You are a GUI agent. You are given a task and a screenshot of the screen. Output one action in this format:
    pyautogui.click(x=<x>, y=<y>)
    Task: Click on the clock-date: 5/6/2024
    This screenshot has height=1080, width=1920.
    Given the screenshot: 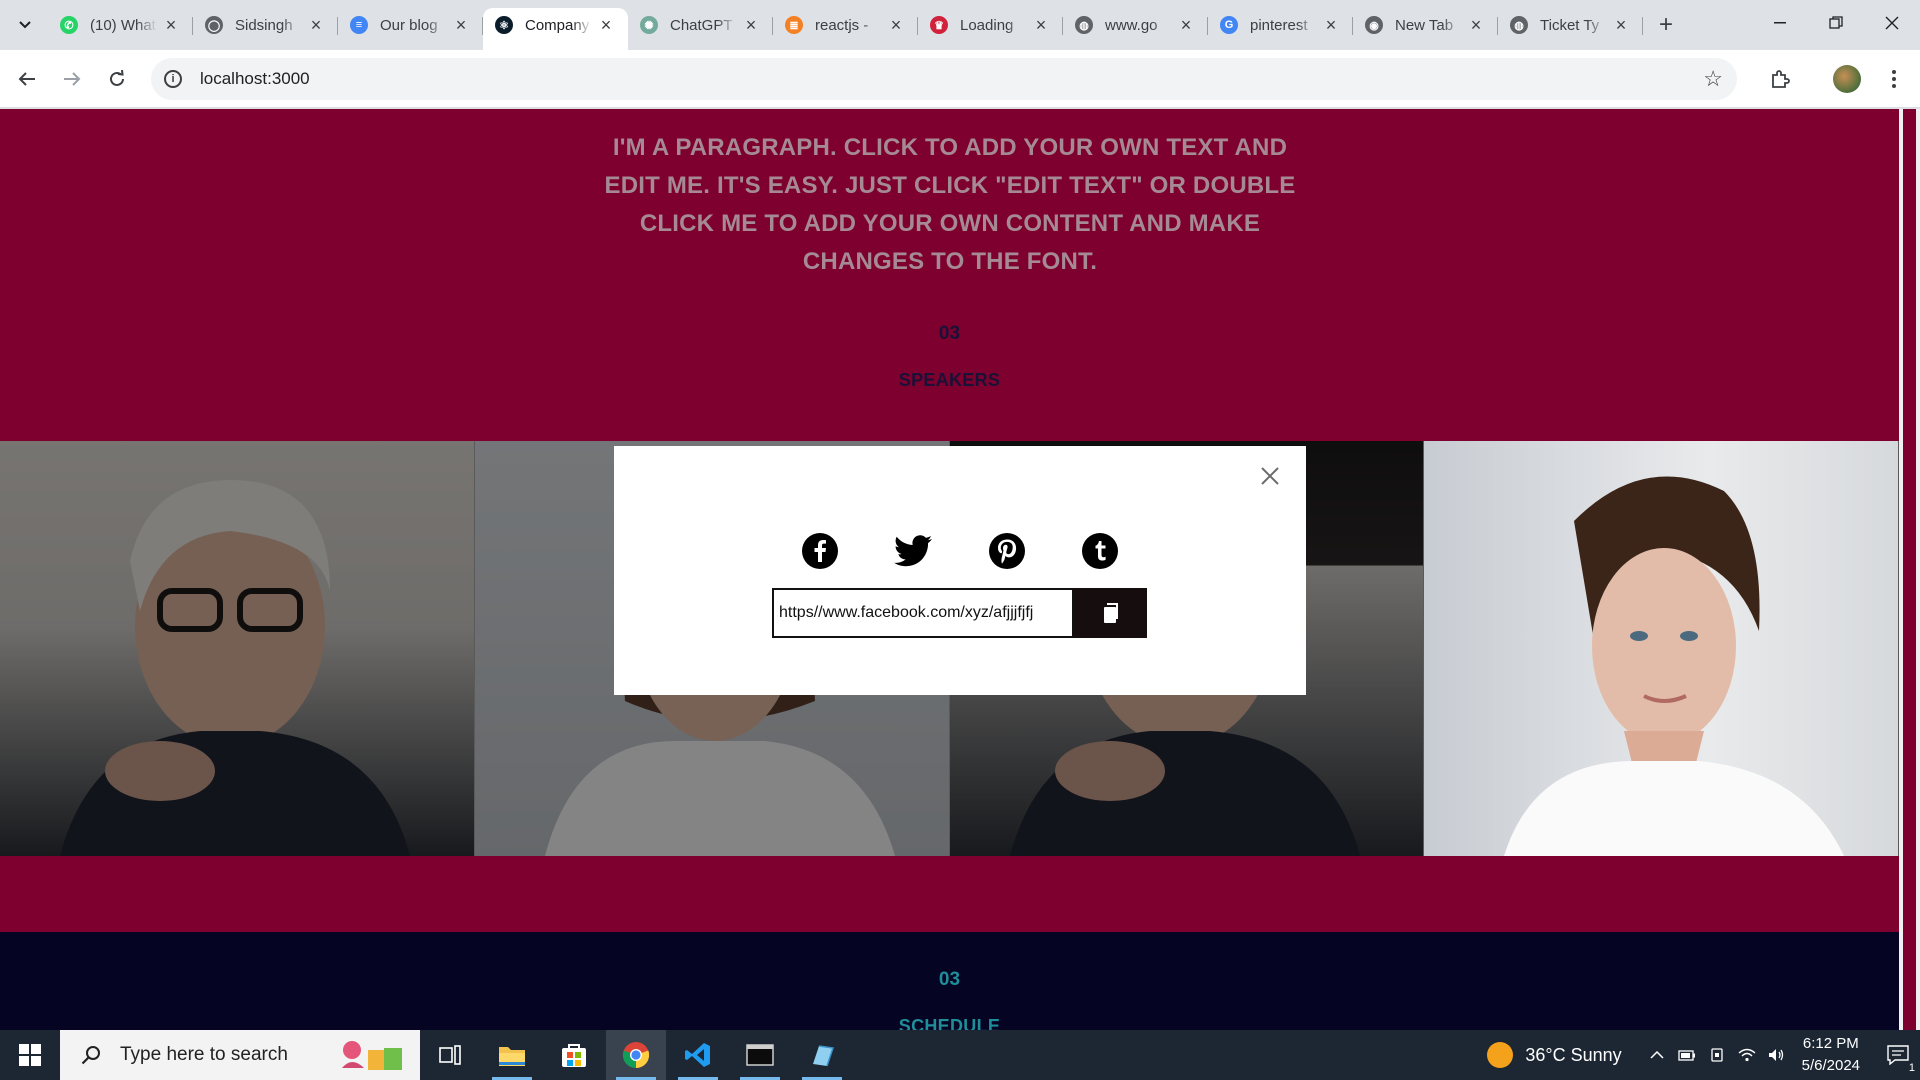 What is the action you would take?
    pyautogui.click(x=1830, y=1065)
    